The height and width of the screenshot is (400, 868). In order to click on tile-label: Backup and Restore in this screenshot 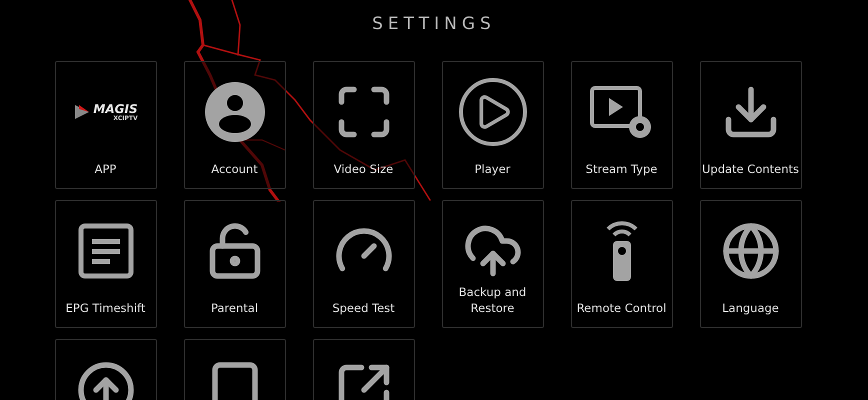, I will do `click(493, 300)`.